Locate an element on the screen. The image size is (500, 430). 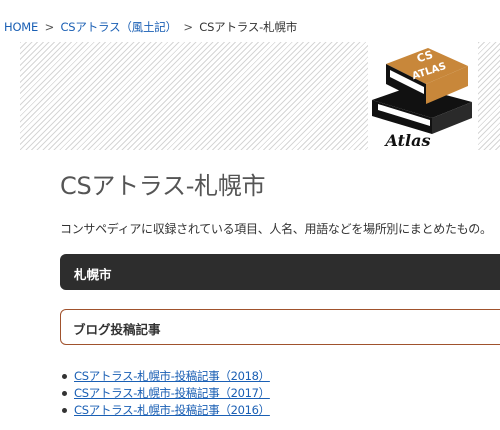
site-logo: CS ATLAS Atlas is located at coordinates (423, 96).